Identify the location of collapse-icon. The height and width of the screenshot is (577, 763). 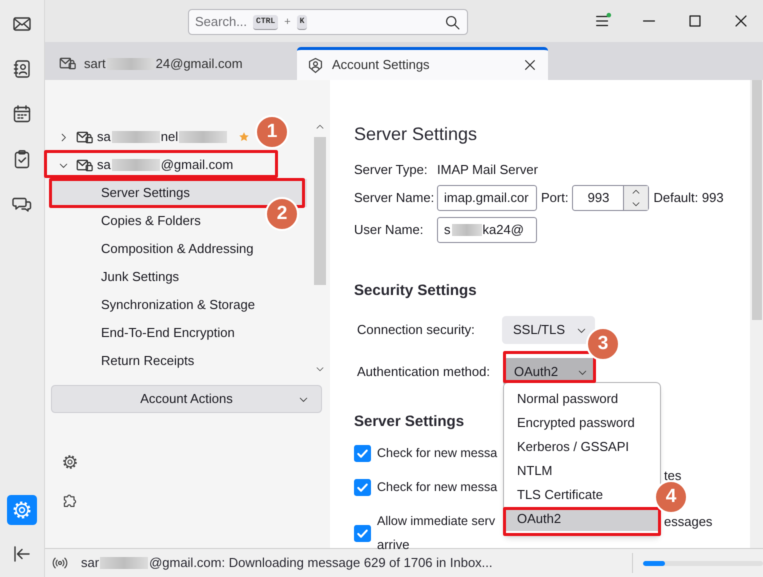
(22, 554).